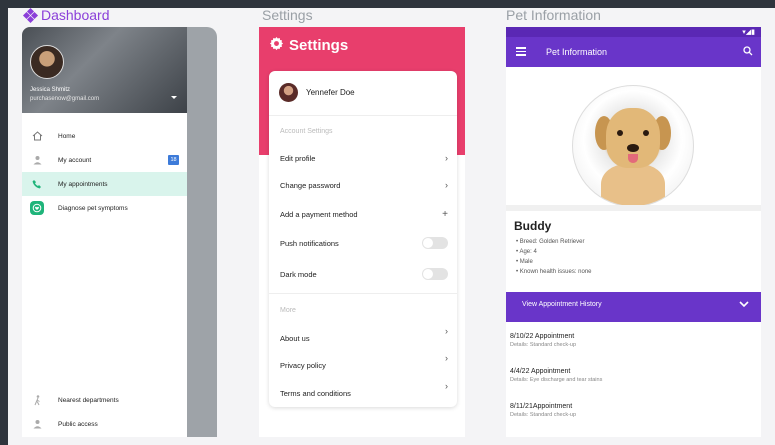 Image resolution: width=775 pixels, height=445 pixels. Describe the element at coordinates (104, 70) in the screenshot. I see `drawer-header: Jessica Shmitz purchasenow@gmail.com` at that location.